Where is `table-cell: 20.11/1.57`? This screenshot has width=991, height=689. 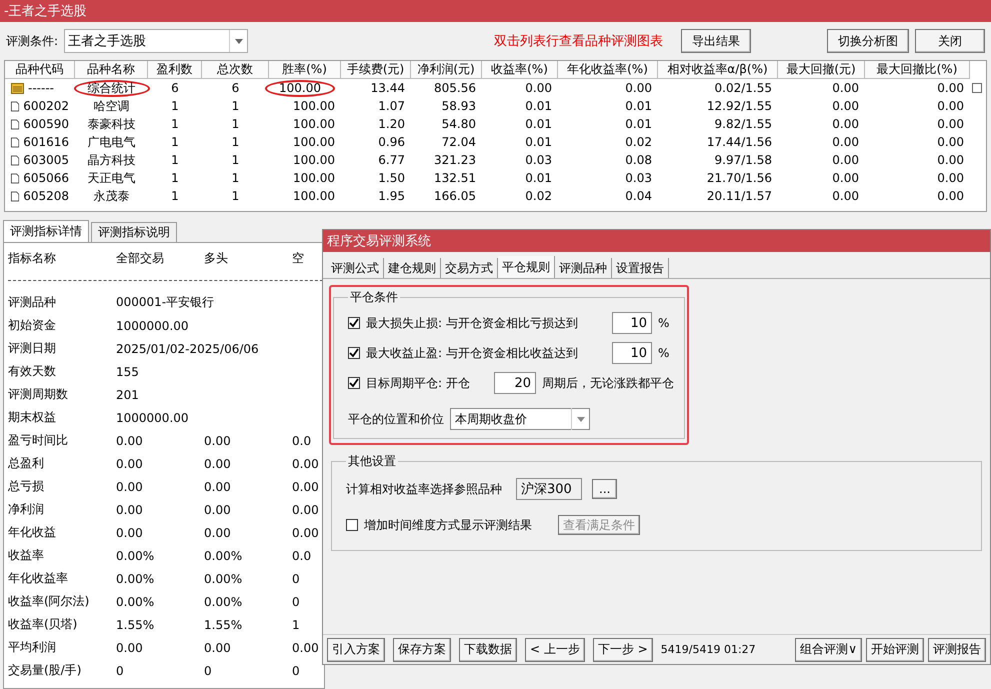 table-cell: 20.11/1.57 is located at coordinates (739, 196).